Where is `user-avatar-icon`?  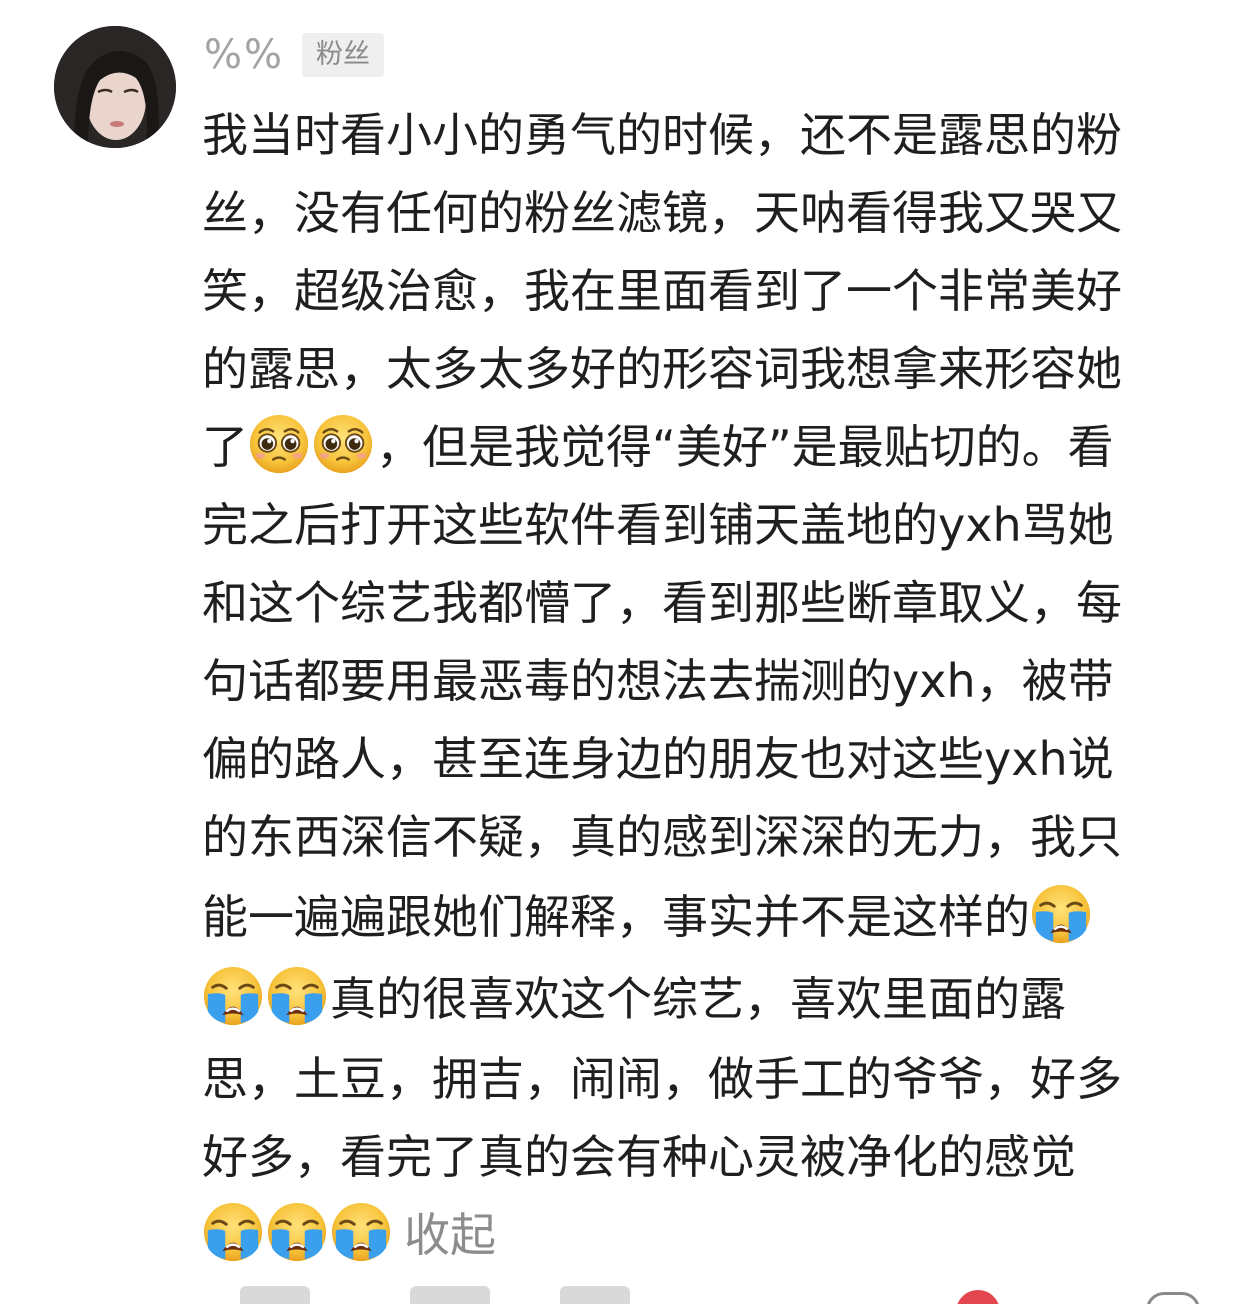
user-avatar-icon is located at coordinates (115, 87).